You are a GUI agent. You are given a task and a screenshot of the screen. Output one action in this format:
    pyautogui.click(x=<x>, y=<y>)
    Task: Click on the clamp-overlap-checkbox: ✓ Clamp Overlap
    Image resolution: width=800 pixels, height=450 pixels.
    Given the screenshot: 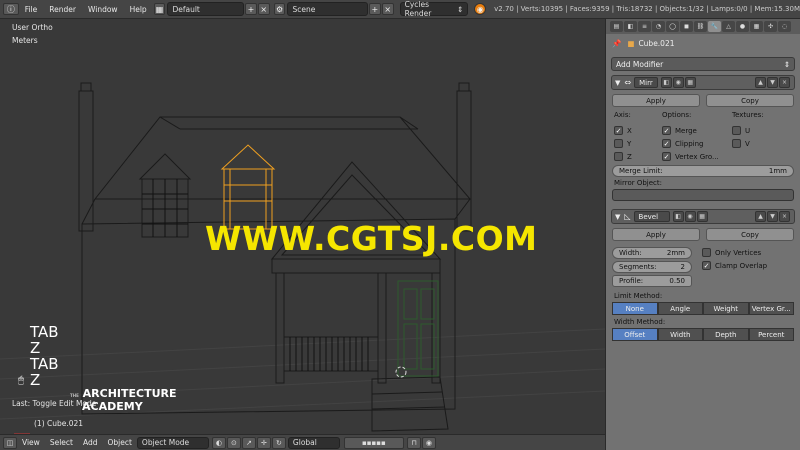 What is the action you would take?
    pyautogui.click(x=751, y=265)
    